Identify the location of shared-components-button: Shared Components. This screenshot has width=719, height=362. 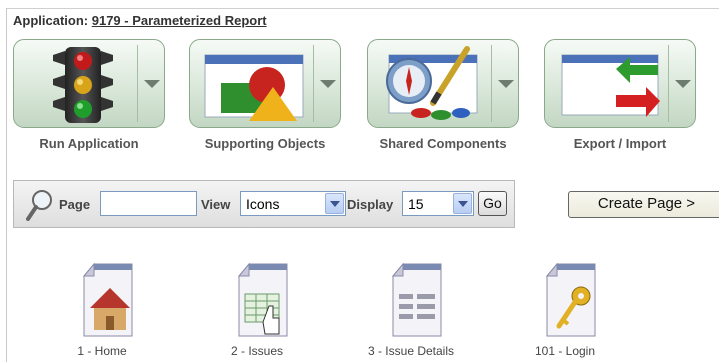
(443, 99).